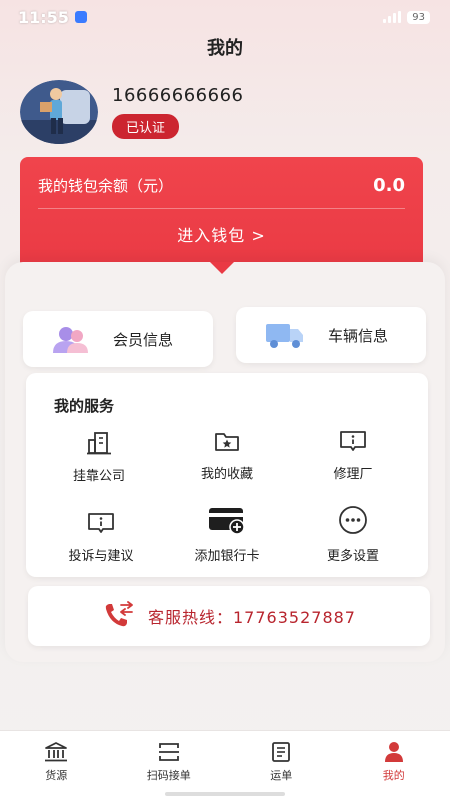 The image size is (450, 800). What do you see at coordinates (353, 441) in the screenshot?
I see `info-message-icon` at bounding box center [353, 441].